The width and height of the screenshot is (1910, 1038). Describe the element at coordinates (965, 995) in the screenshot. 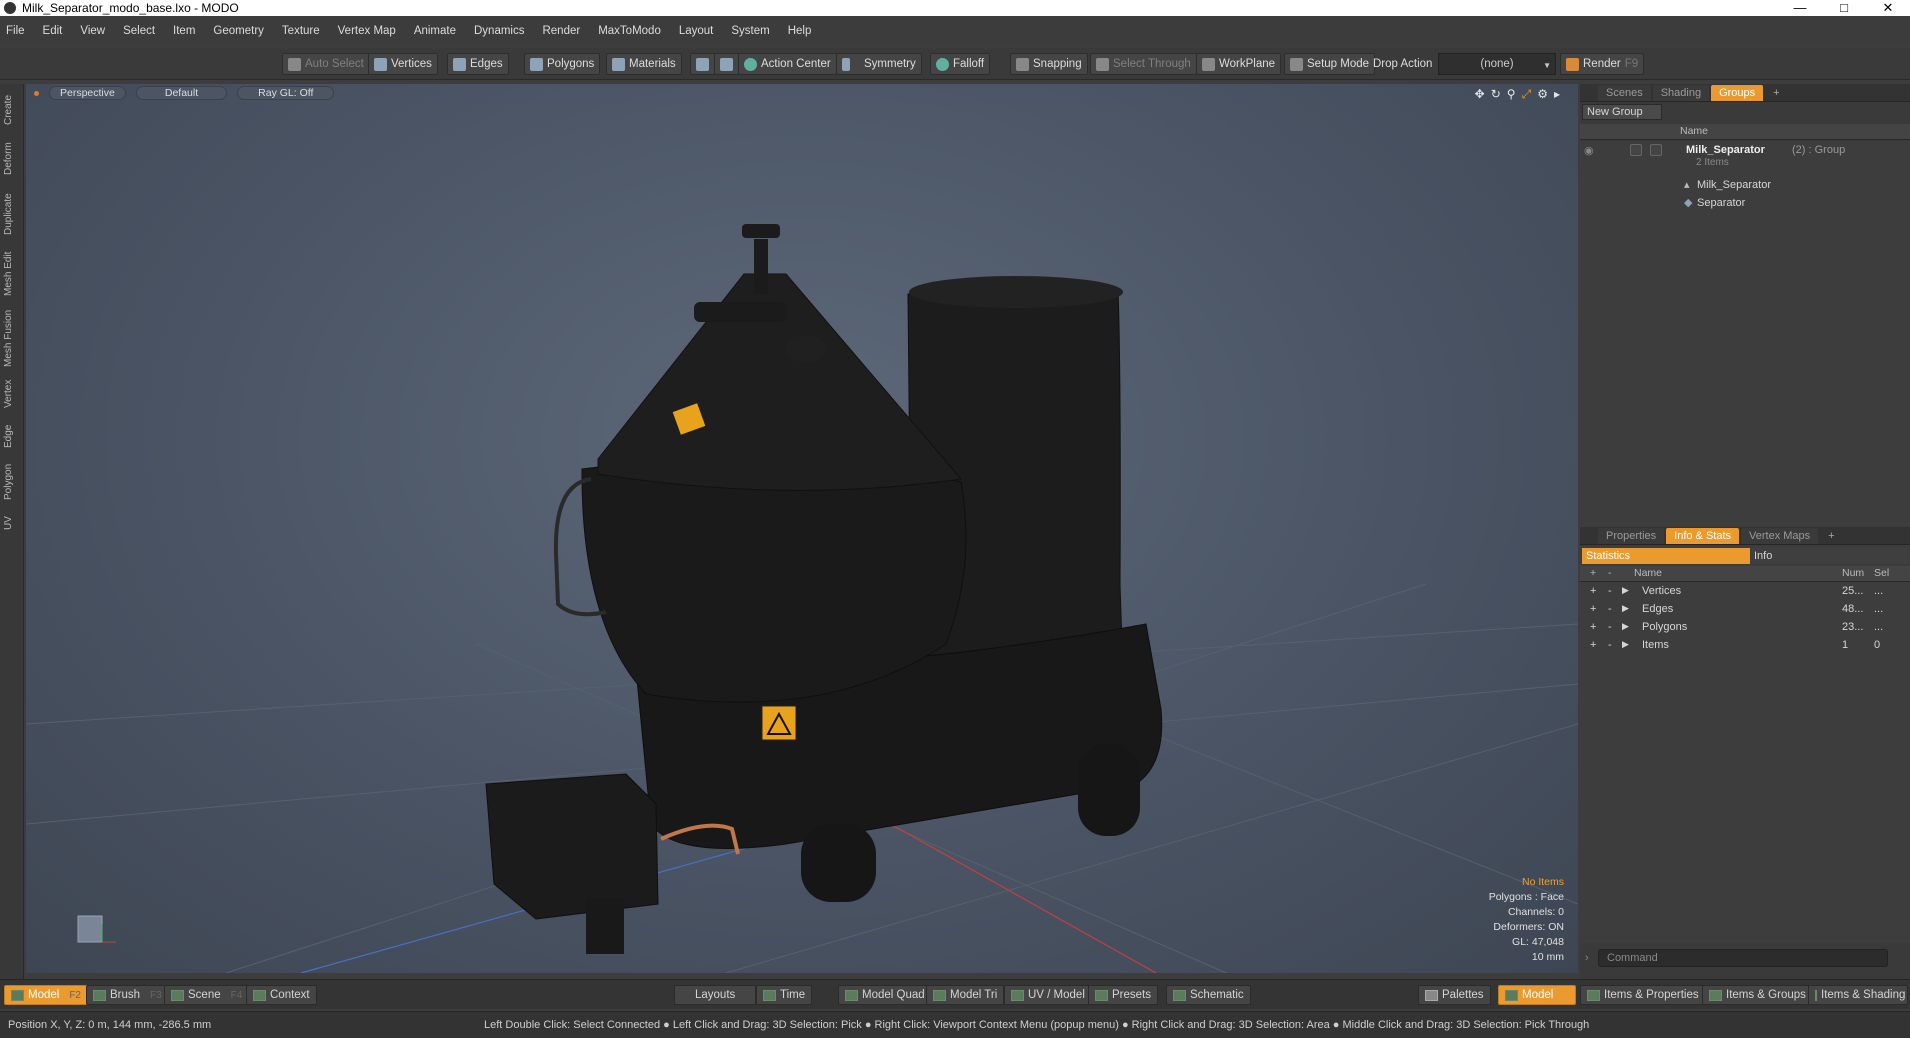

I see `model-tri-button: Model Tri` at that location.